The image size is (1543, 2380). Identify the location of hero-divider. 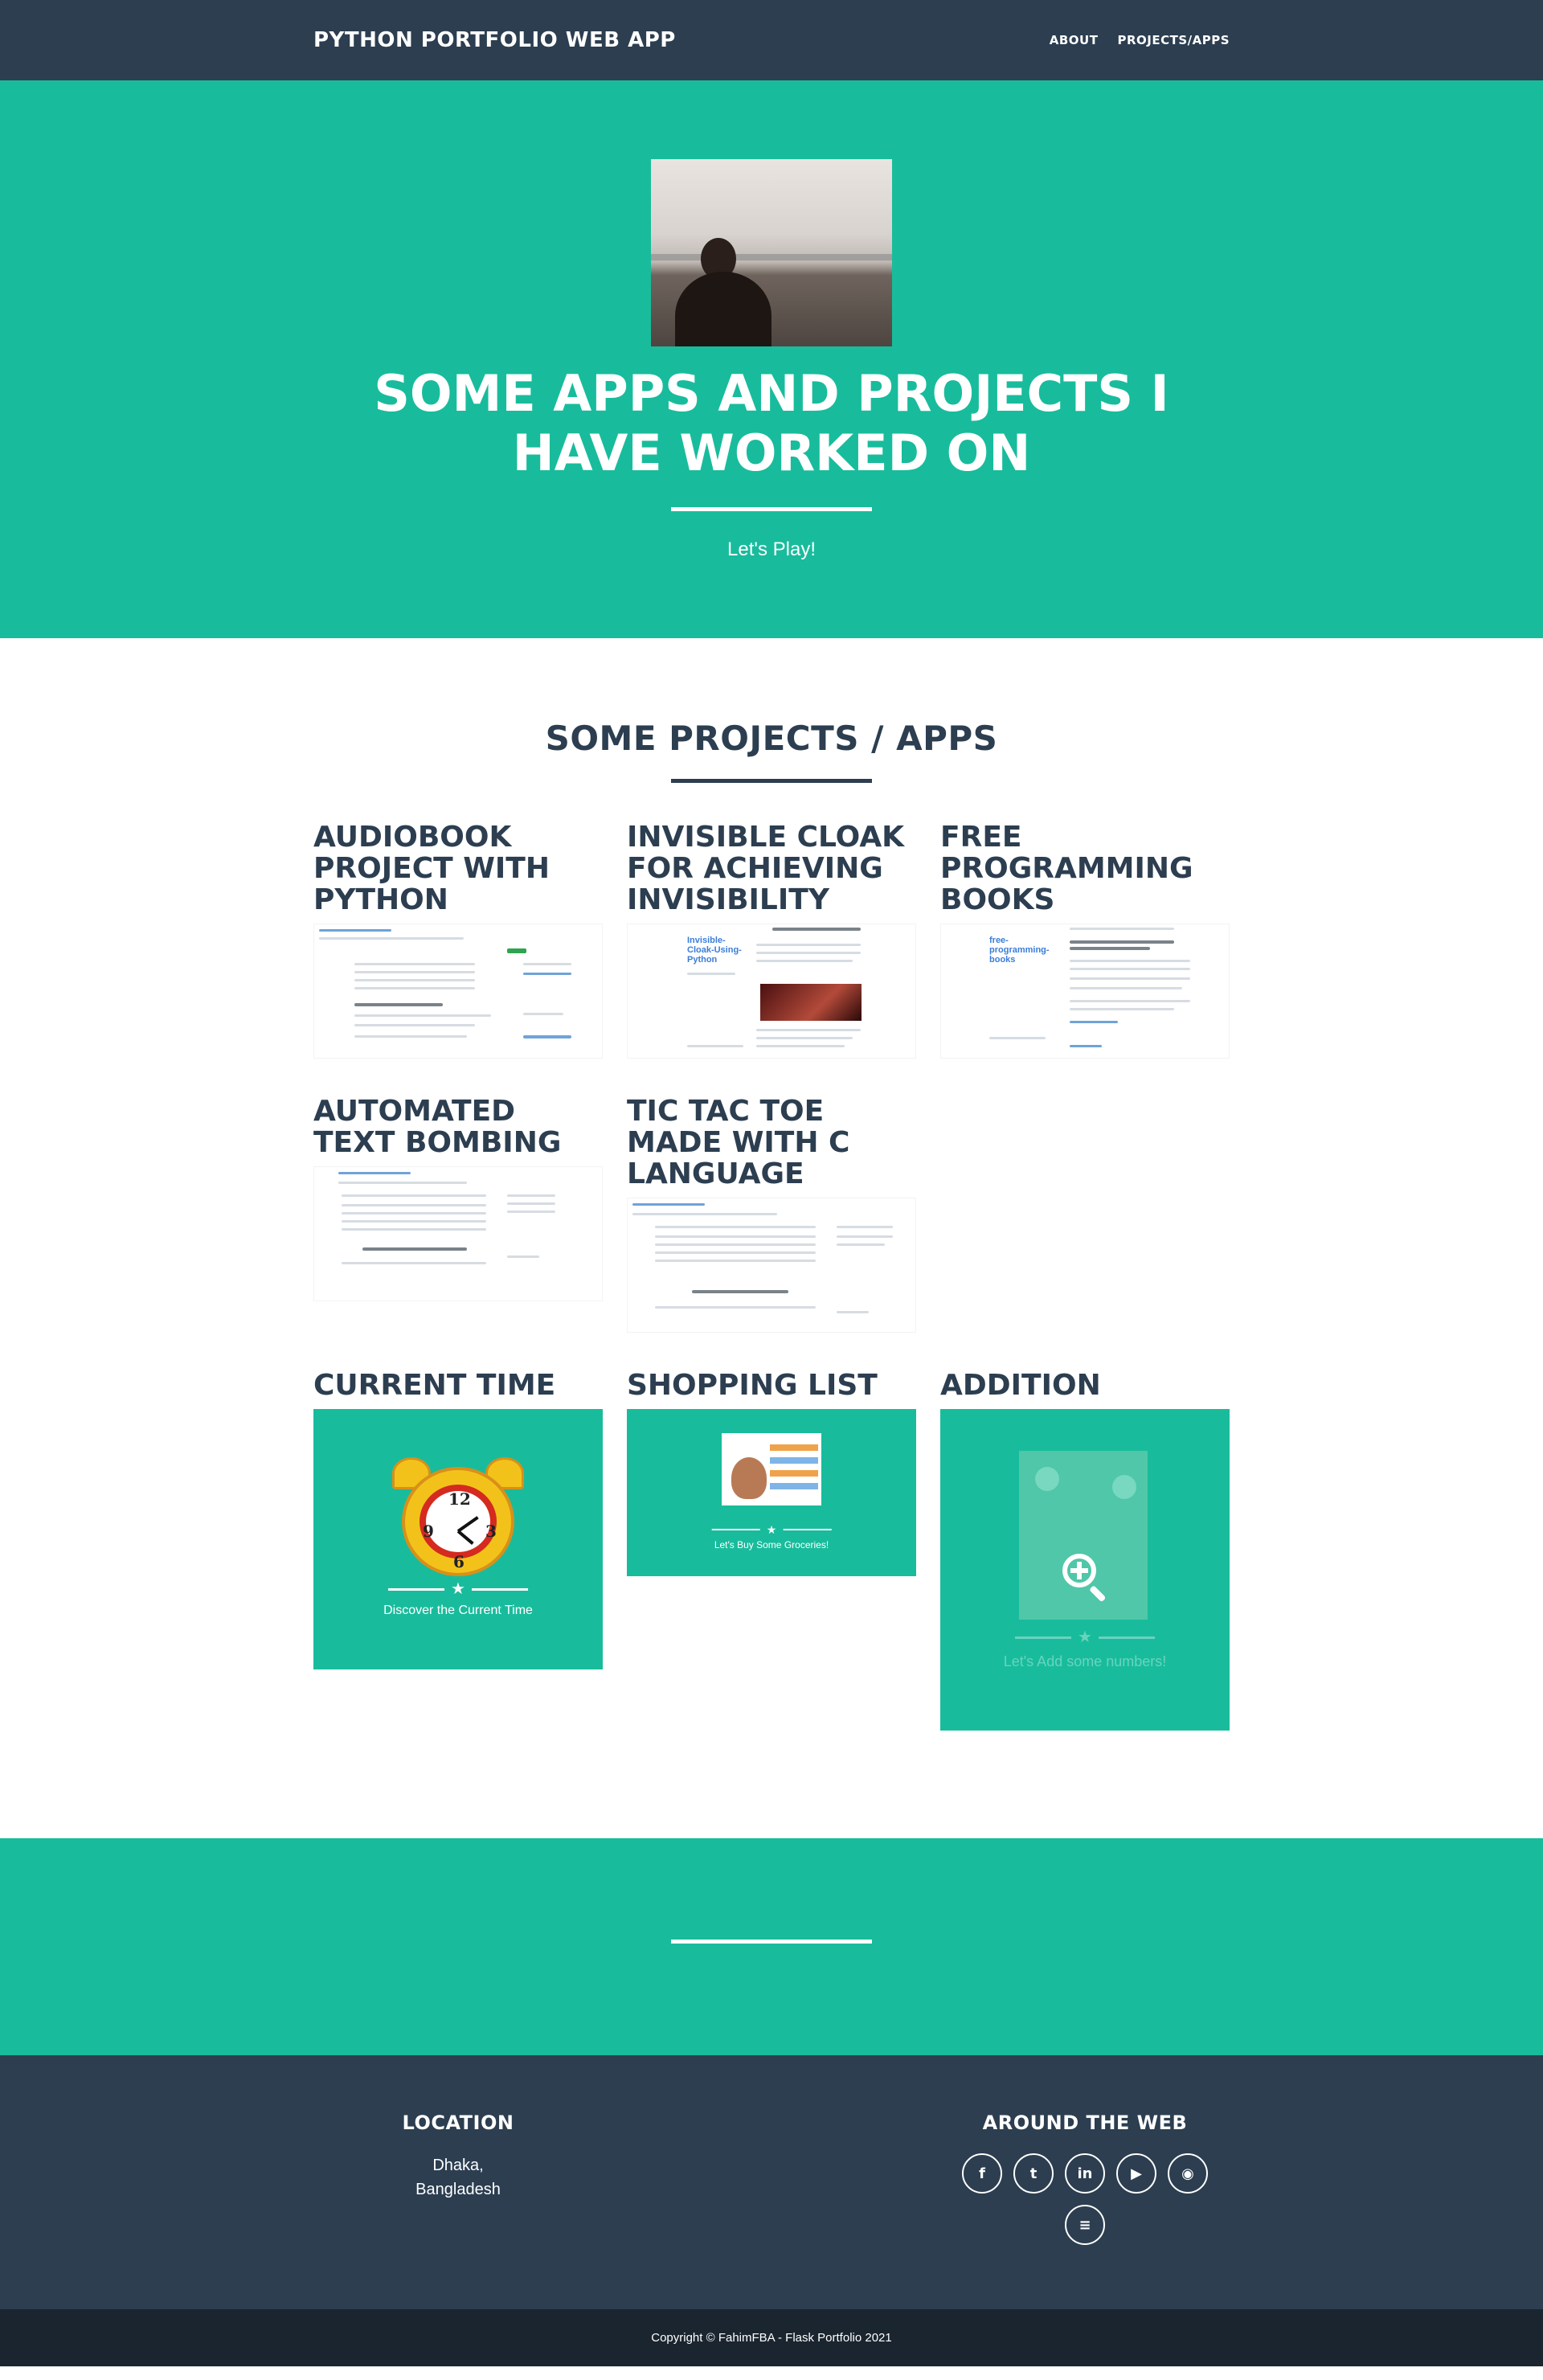
(771, 509).